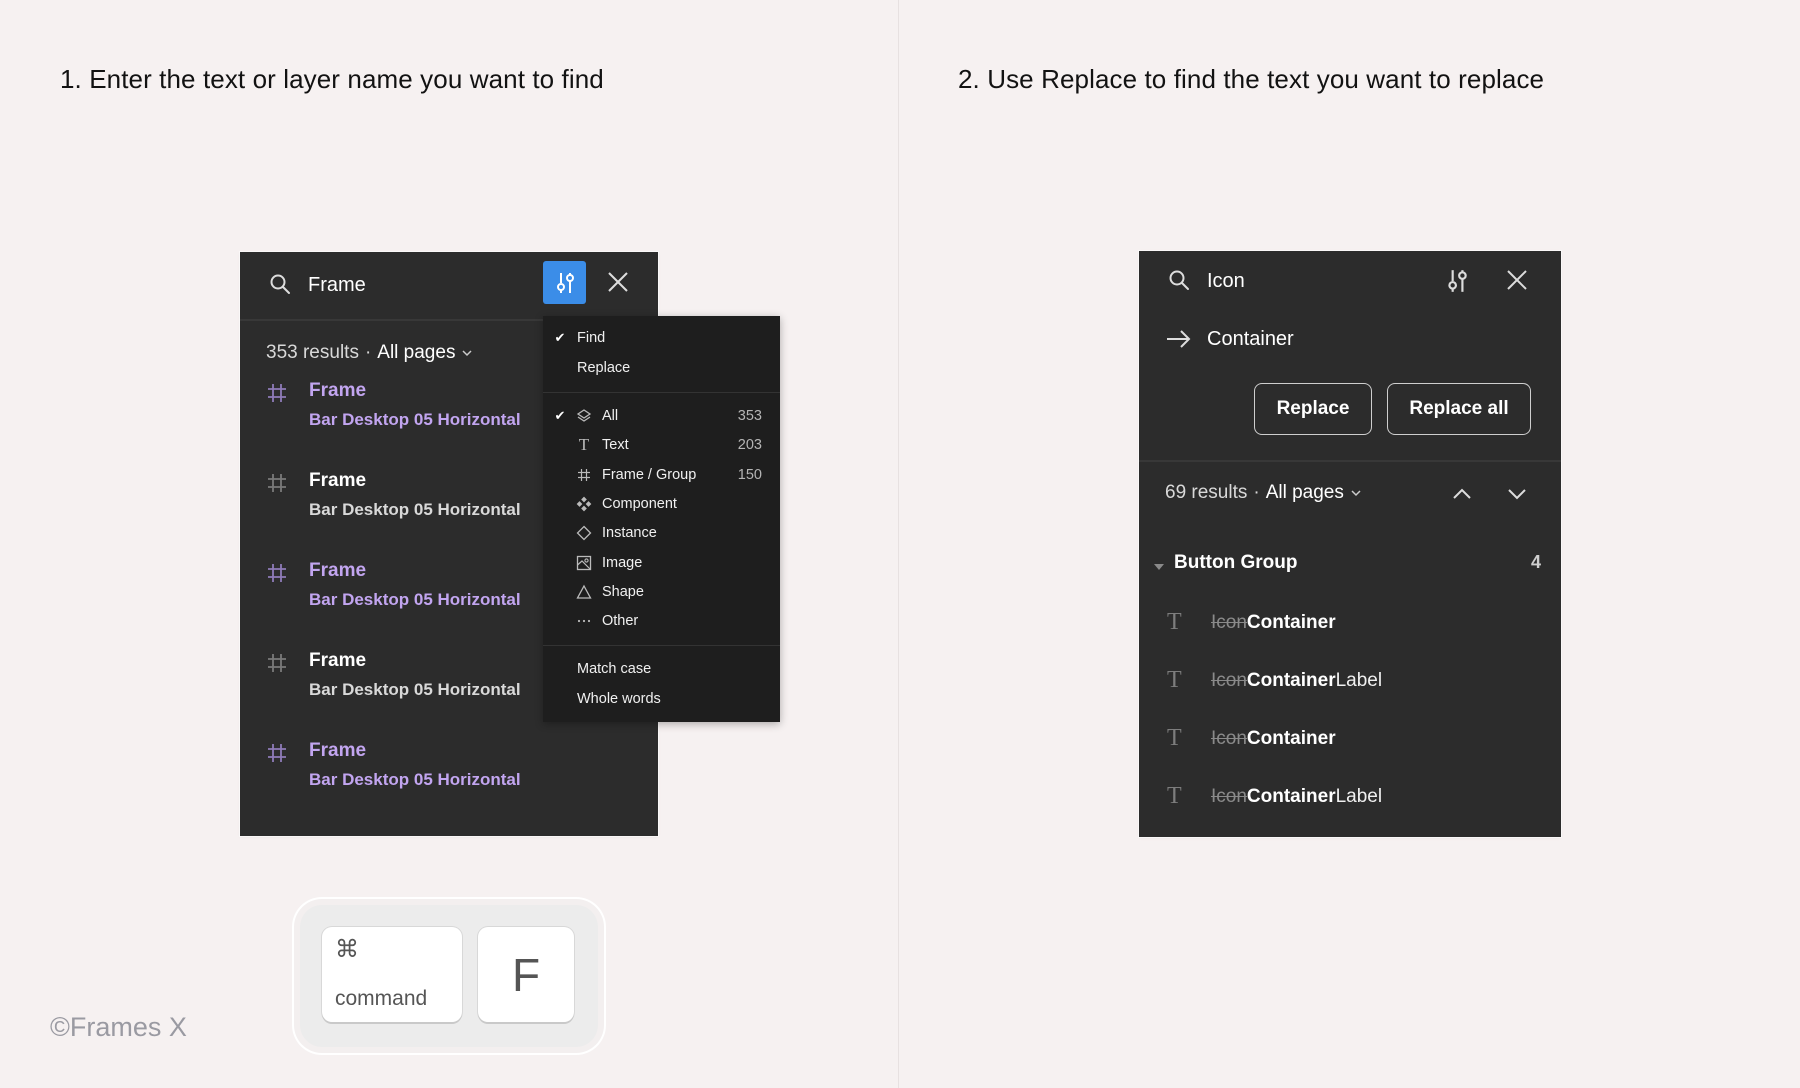  What do you see at coordinates (661, 533) in the screenshot?
I see `menu-item-type-instance: Instance` at bounding box center [661, 533].